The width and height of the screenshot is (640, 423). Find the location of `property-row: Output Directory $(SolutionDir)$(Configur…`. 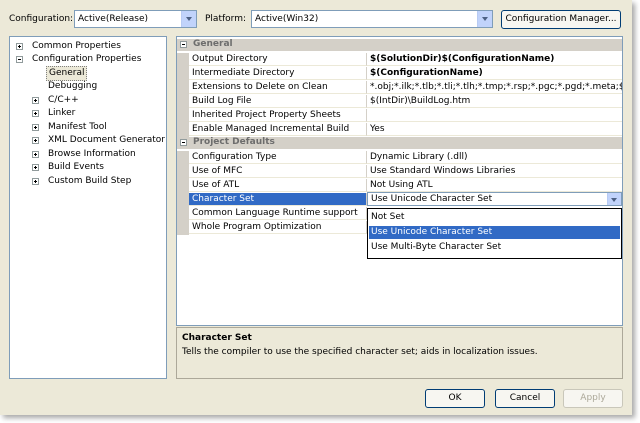

property-row: Output Directory $(SolutionDir)$(Configur… is located at coordinates (399, 60).